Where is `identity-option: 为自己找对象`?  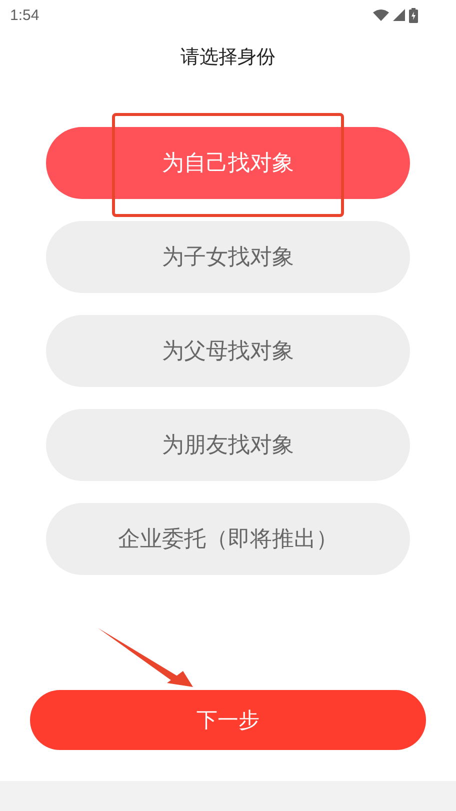
identity-option: 为自己找对象 is located at coordinates (228, 163).